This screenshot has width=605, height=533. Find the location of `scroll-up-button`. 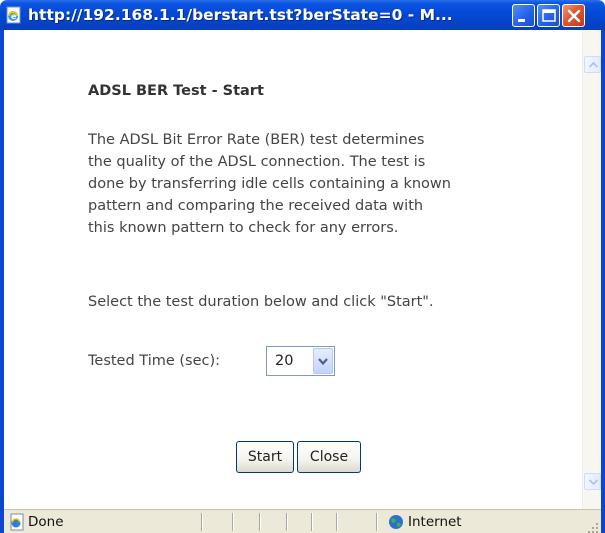

scroll-up-button is located at coordinates (592, 64).